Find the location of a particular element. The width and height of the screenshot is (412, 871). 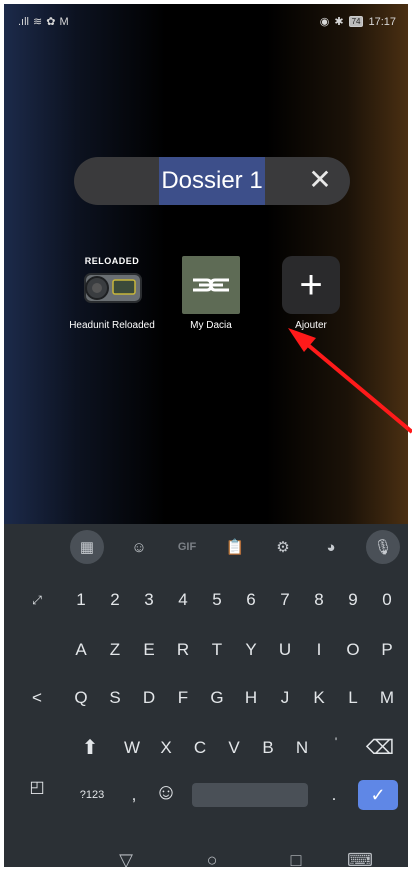

status-bar: .ıll ≋ ✿ M ◉ ✱ 74 17:17 is located at coordinates (206, 21).